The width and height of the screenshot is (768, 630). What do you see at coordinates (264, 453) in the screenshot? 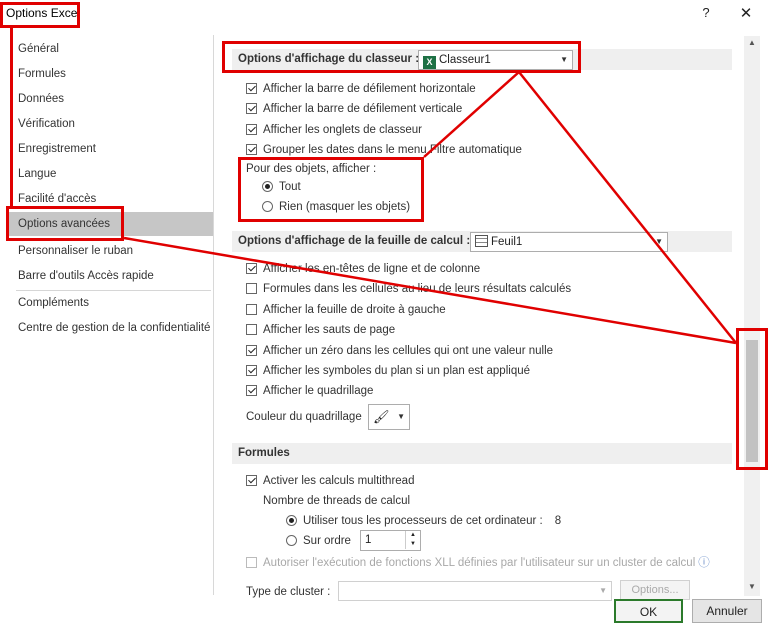
I see `formulas-header-label: Formules` at bounding box center [264, 453].